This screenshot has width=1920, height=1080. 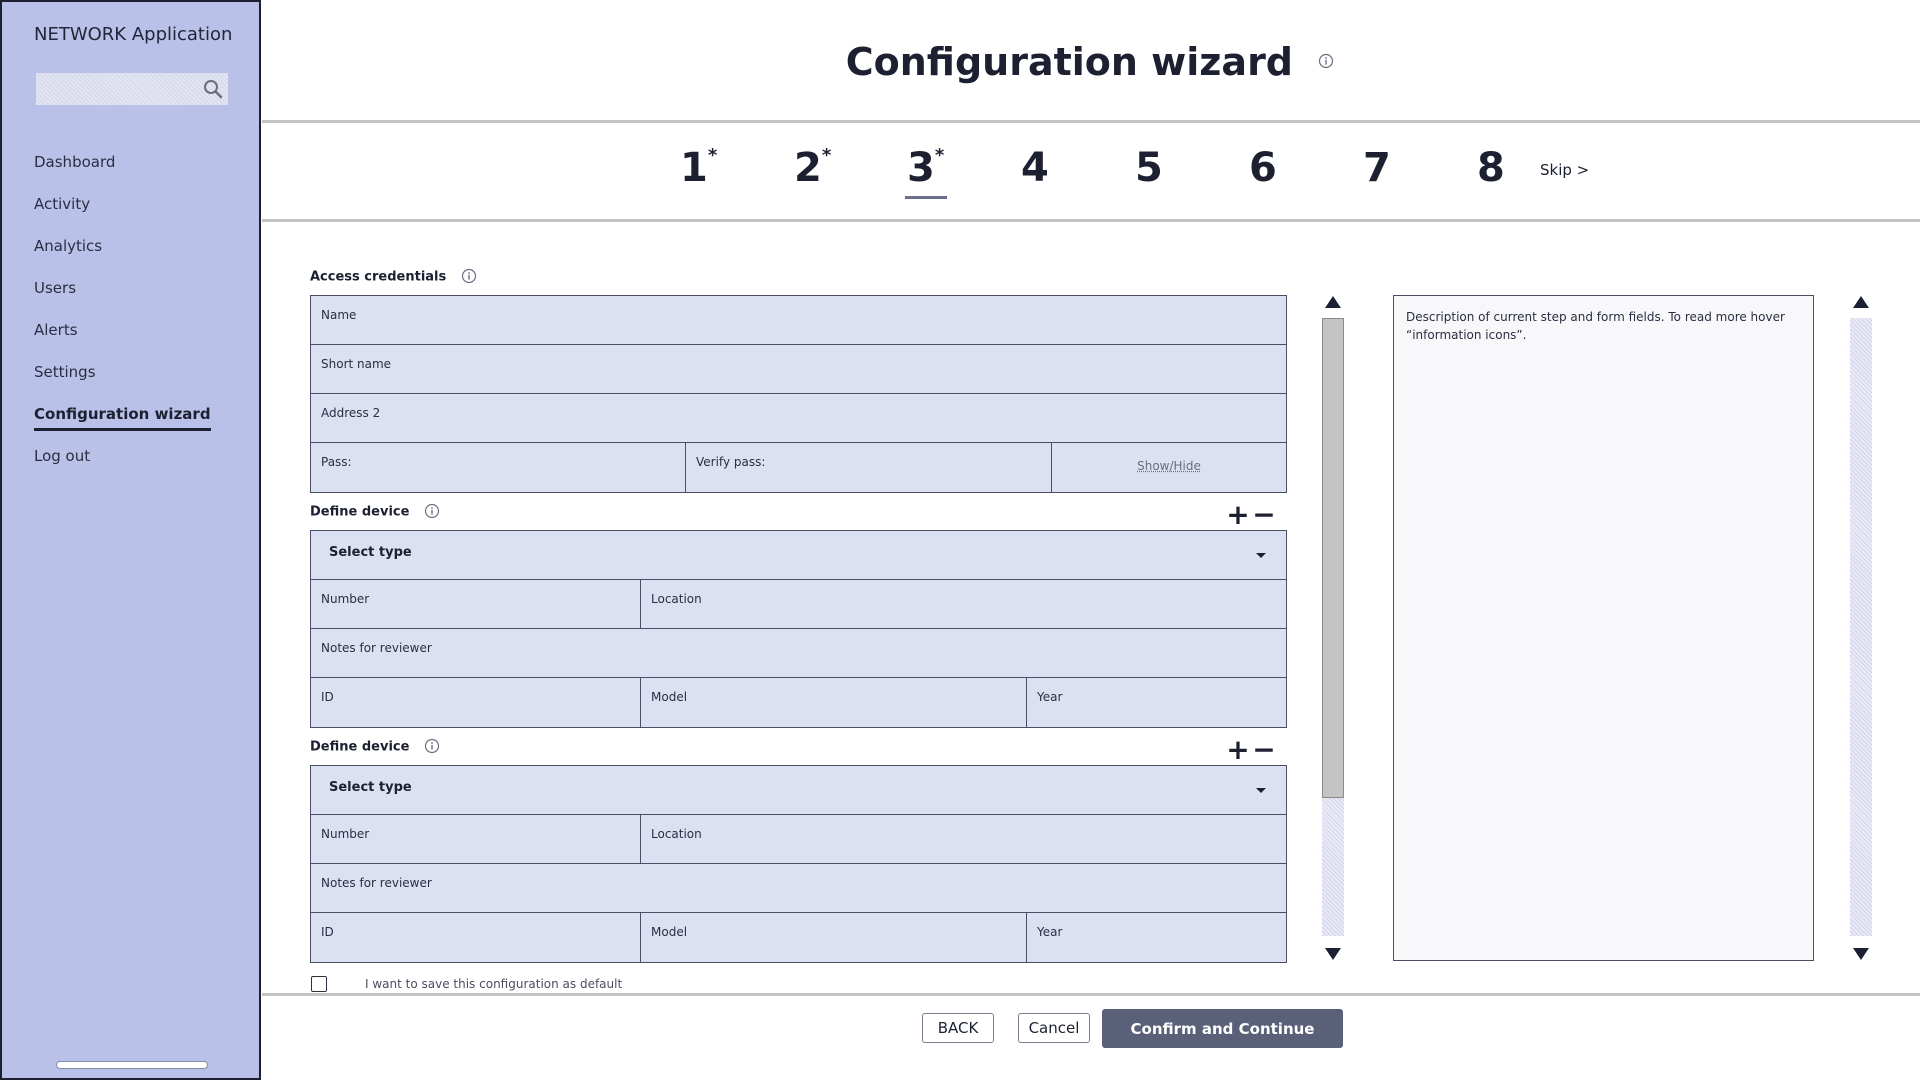 What do you see at coordinates (68, 246) in the screenshot?
I see `sidebar-item-label: Analytics` at bounding box center [68, 246].